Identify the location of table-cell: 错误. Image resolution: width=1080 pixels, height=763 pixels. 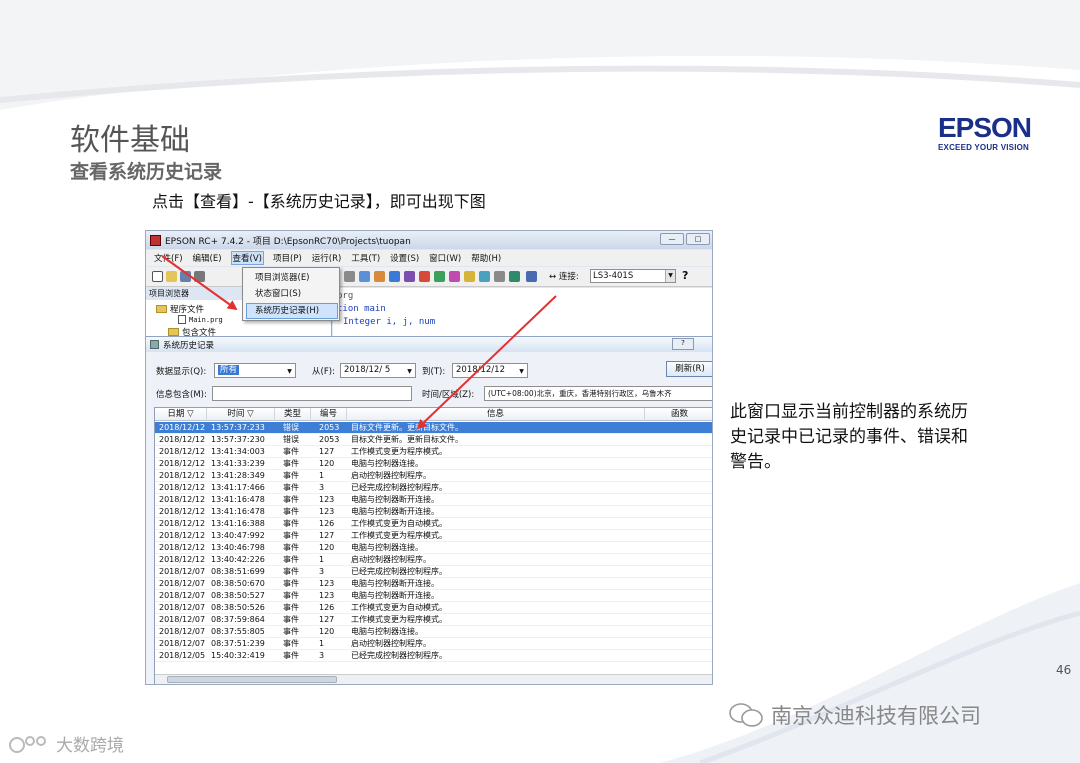
(291, 439).